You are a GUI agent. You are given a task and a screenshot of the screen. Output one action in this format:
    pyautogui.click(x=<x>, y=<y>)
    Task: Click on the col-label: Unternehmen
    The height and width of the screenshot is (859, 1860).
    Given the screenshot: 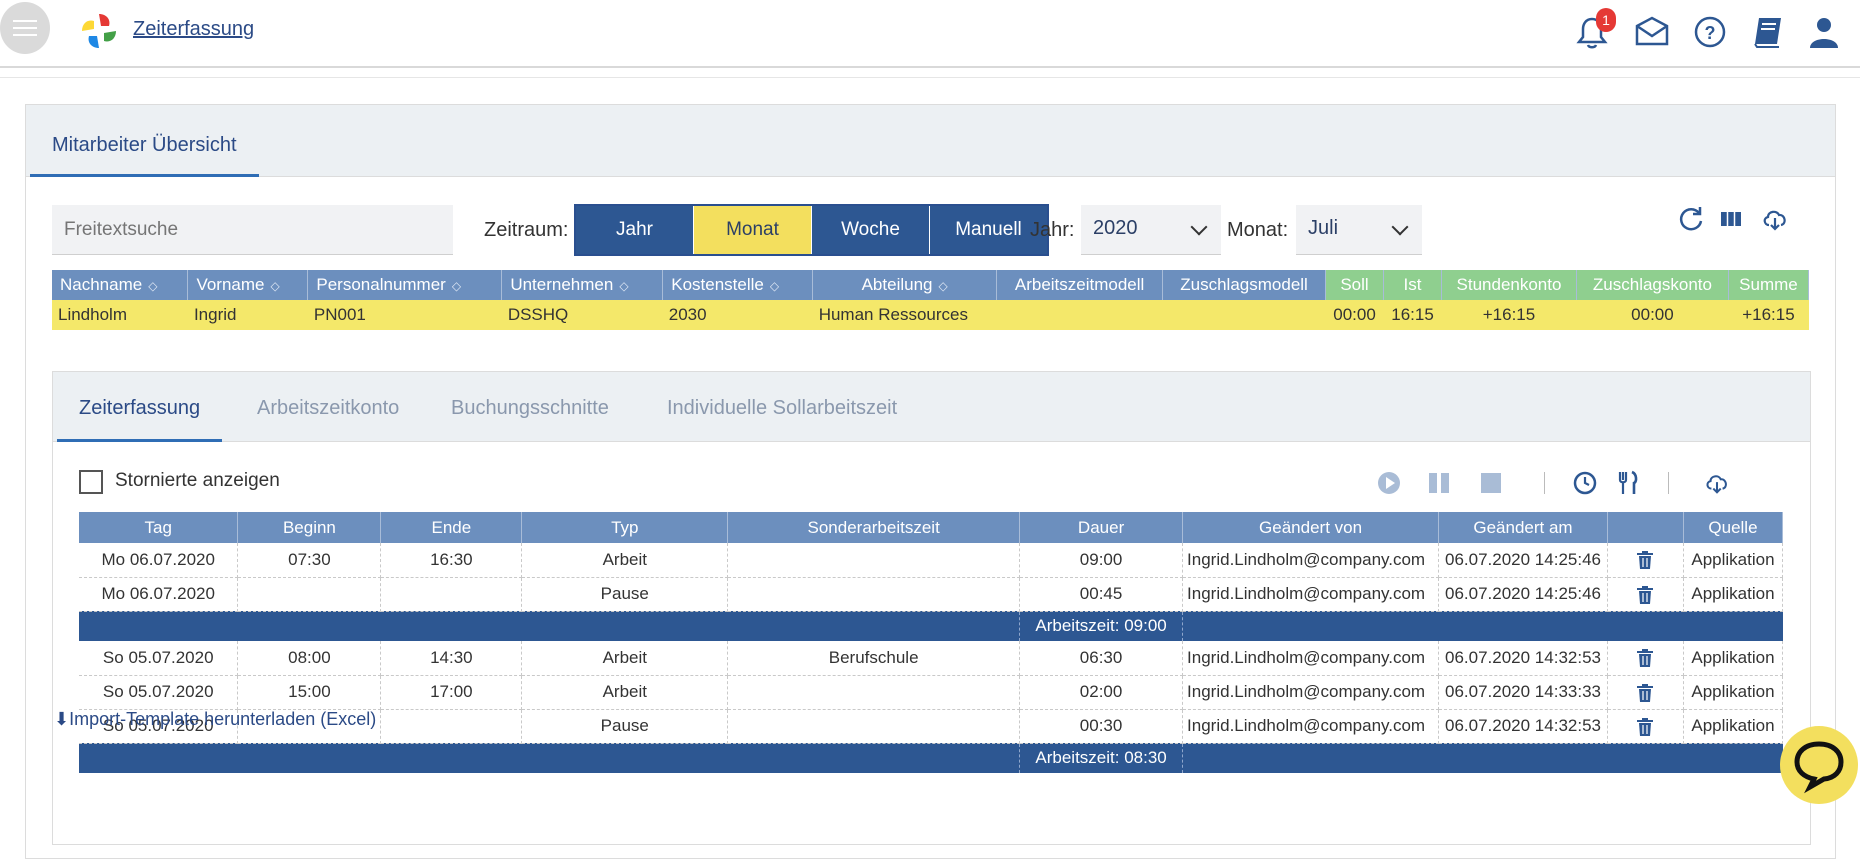 What is the action you would take?
    pyautogui.click(x=562, y=284)
    